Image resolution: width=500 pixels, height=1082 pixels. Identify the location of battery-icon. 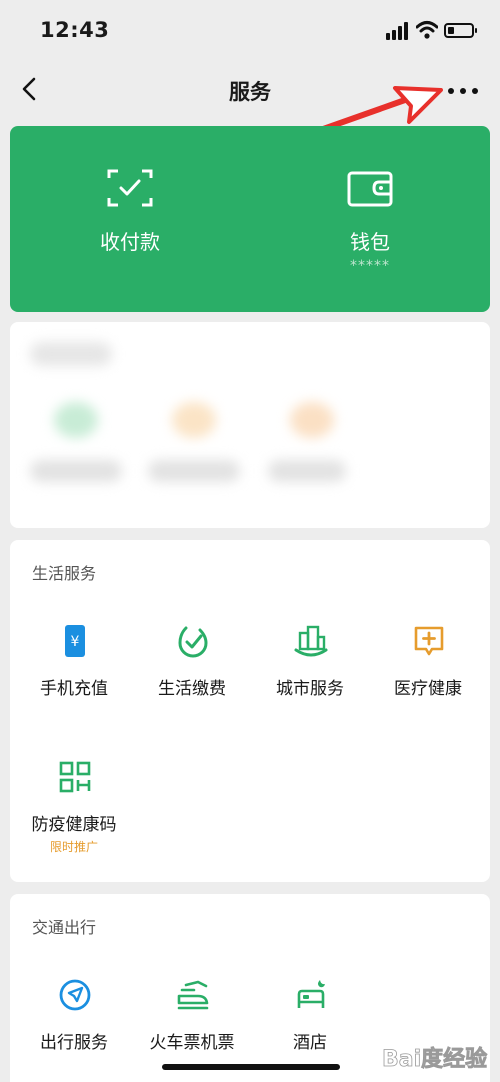
(460, 30).